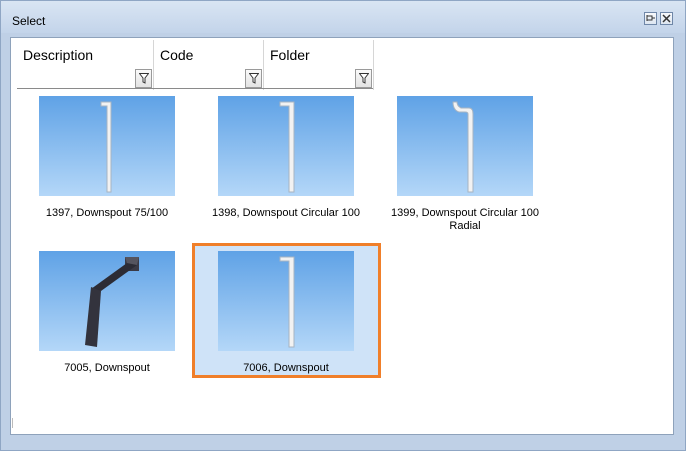 The image size is (686, 451). I want to click on item-caption: 1399, Downspout Circular 100 Radial, so click(465, 220).